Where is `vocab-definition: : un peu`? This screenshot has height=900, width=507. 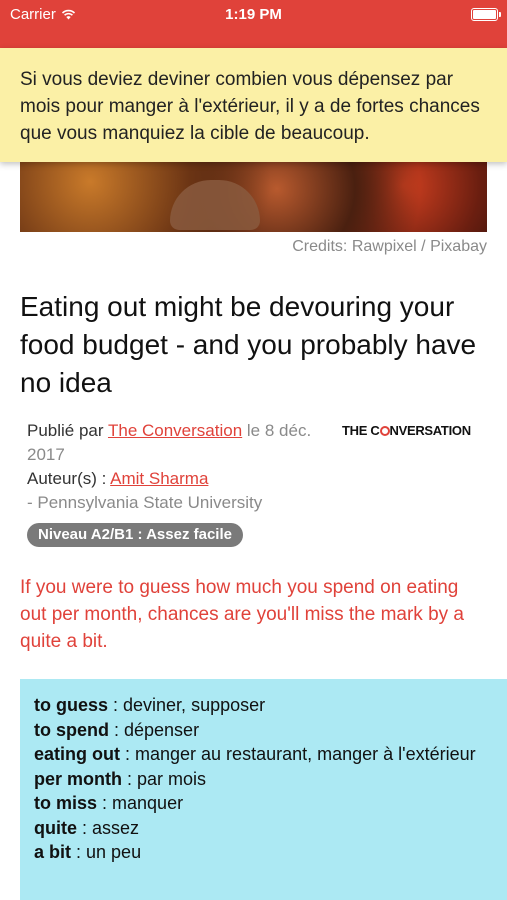 vocab-definition: : un peu is located at coordinates (106, 852).